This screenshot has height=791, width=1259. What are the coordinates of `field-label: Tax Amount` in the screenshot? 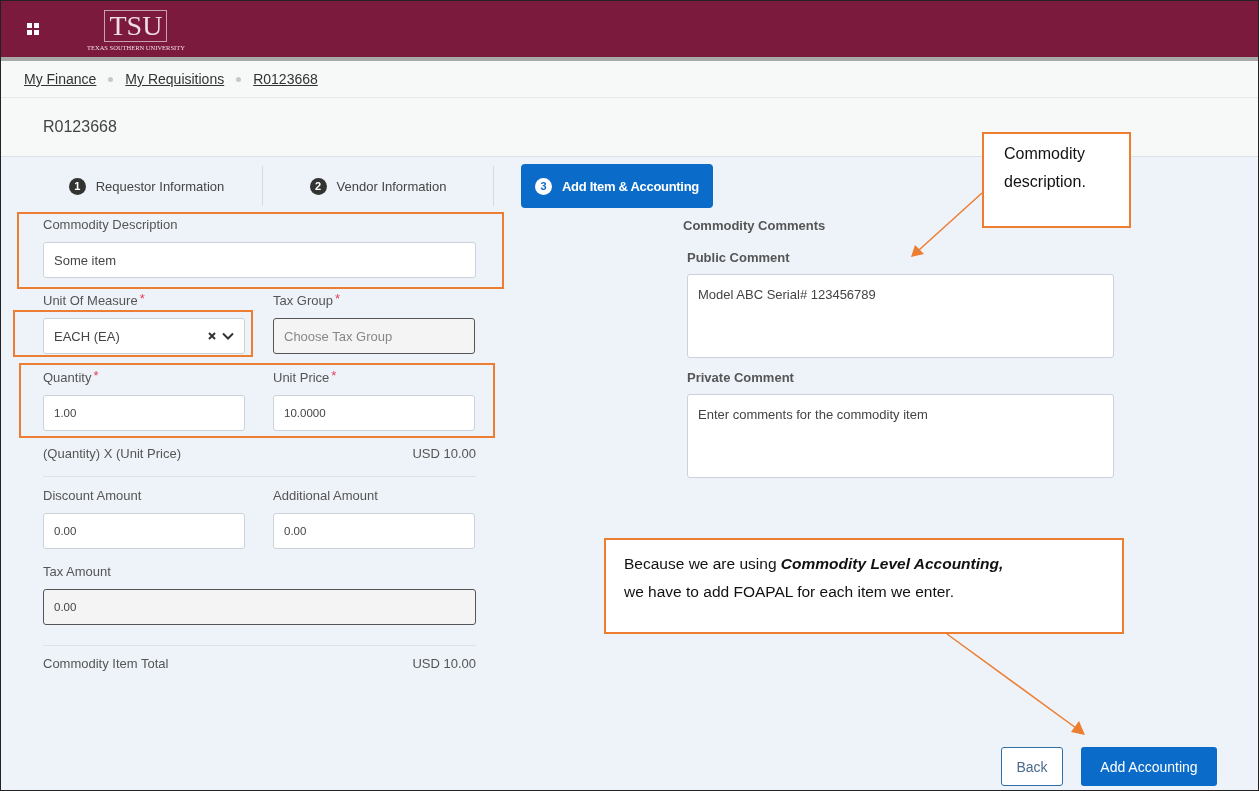 It's located at (77, 571).